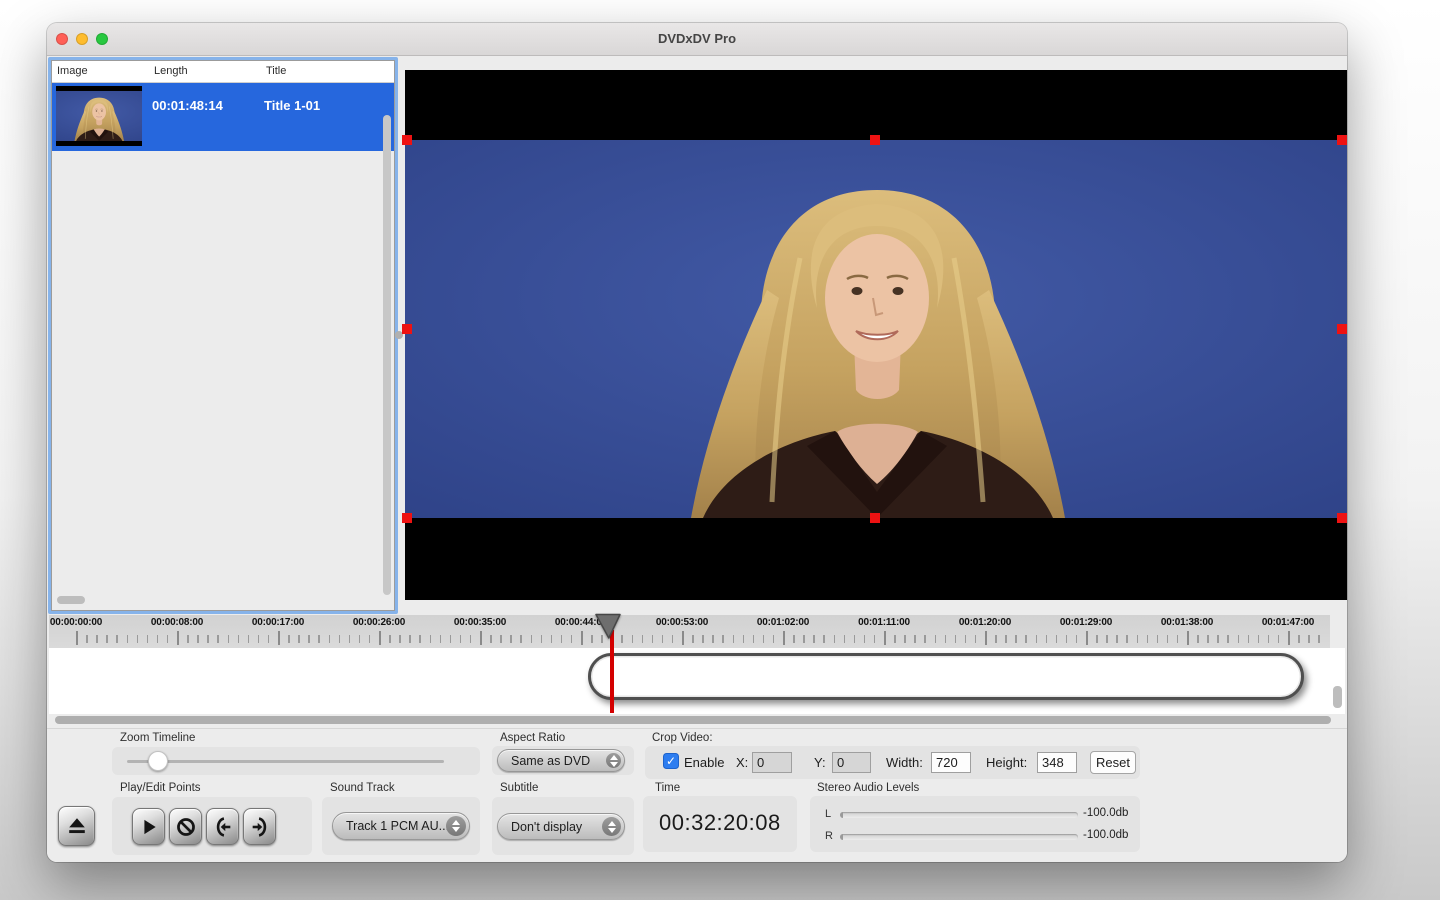 The width and height of the screenshot is (1440, 900). What do you see at coordinates (1007, 762) in the screenshot?
I see `crop-height-label: Height:` at bounding box center [1007, 762].